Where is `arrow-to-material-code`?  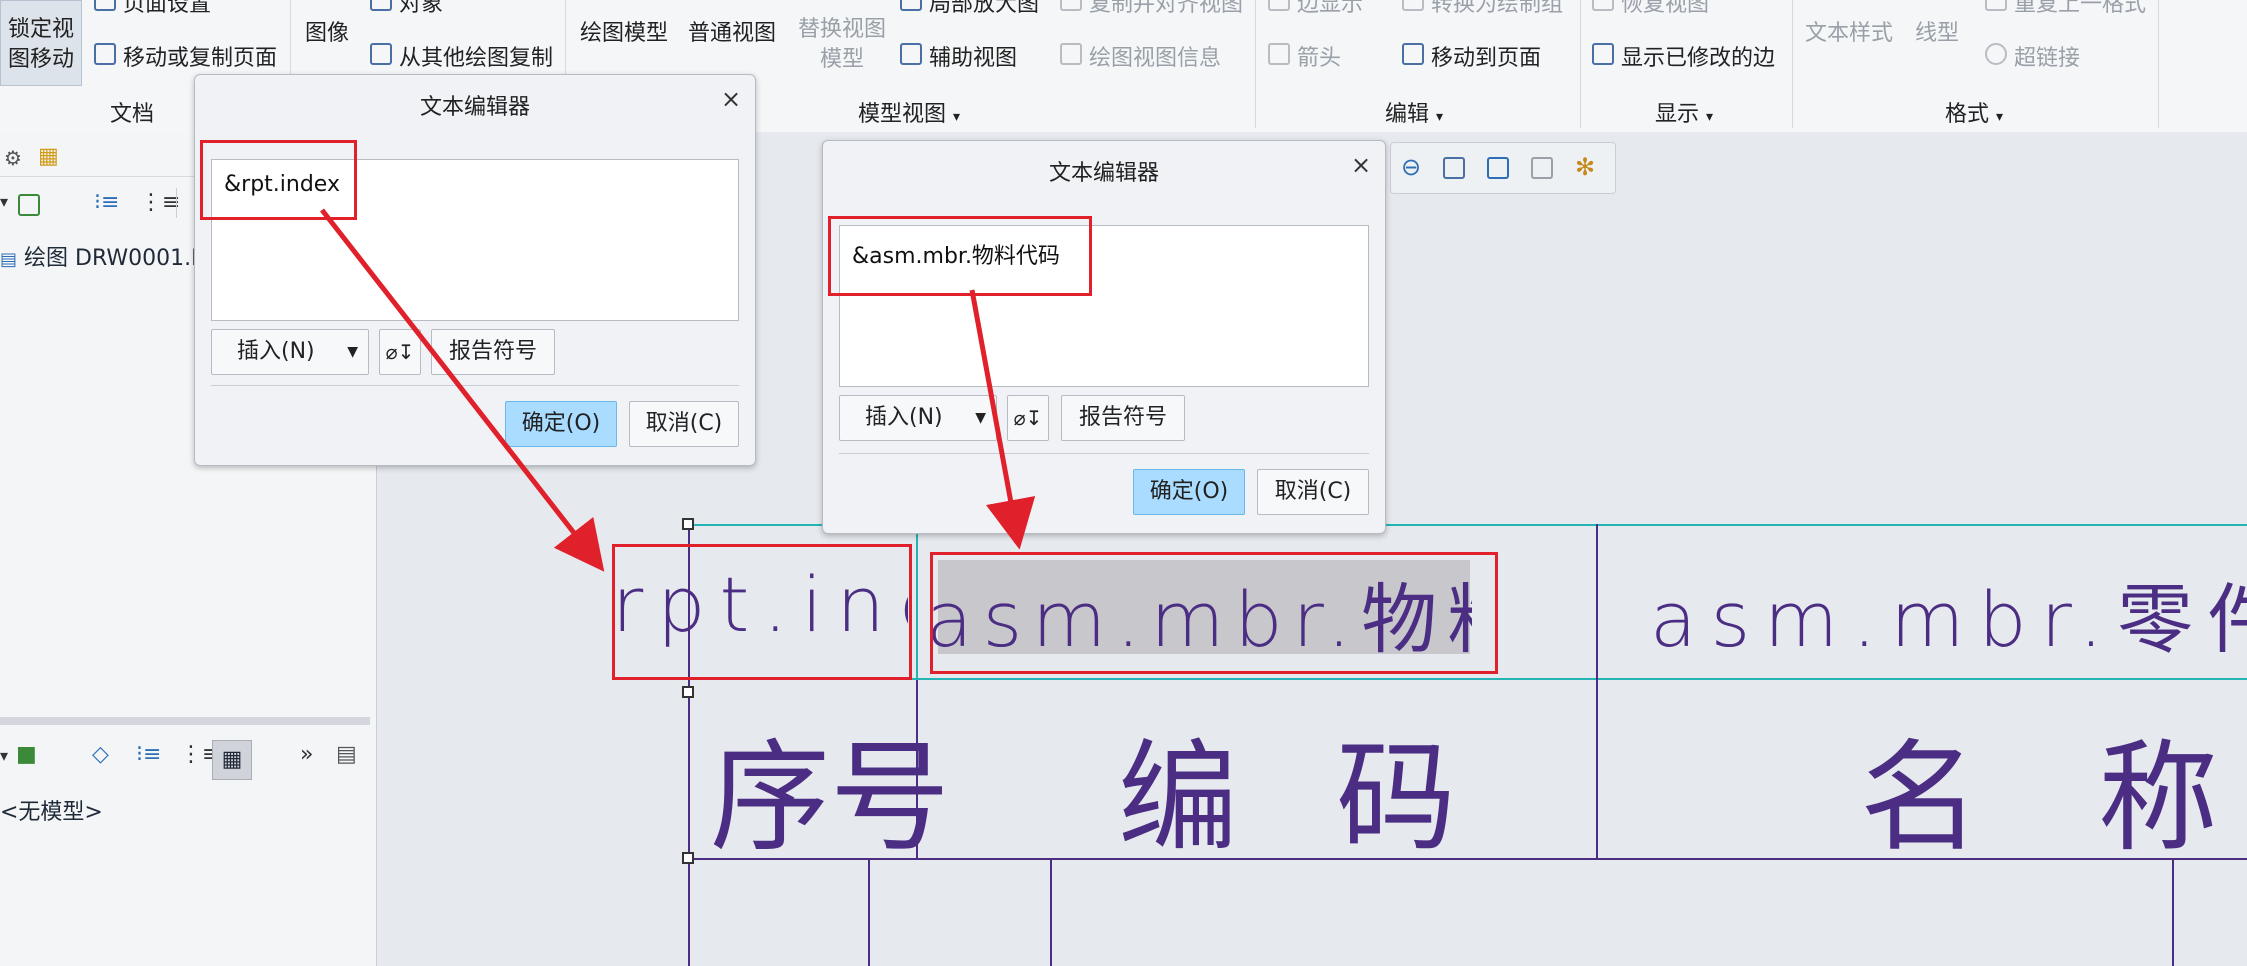 arrow-to-material-code is located at coordinates (1002, 419).